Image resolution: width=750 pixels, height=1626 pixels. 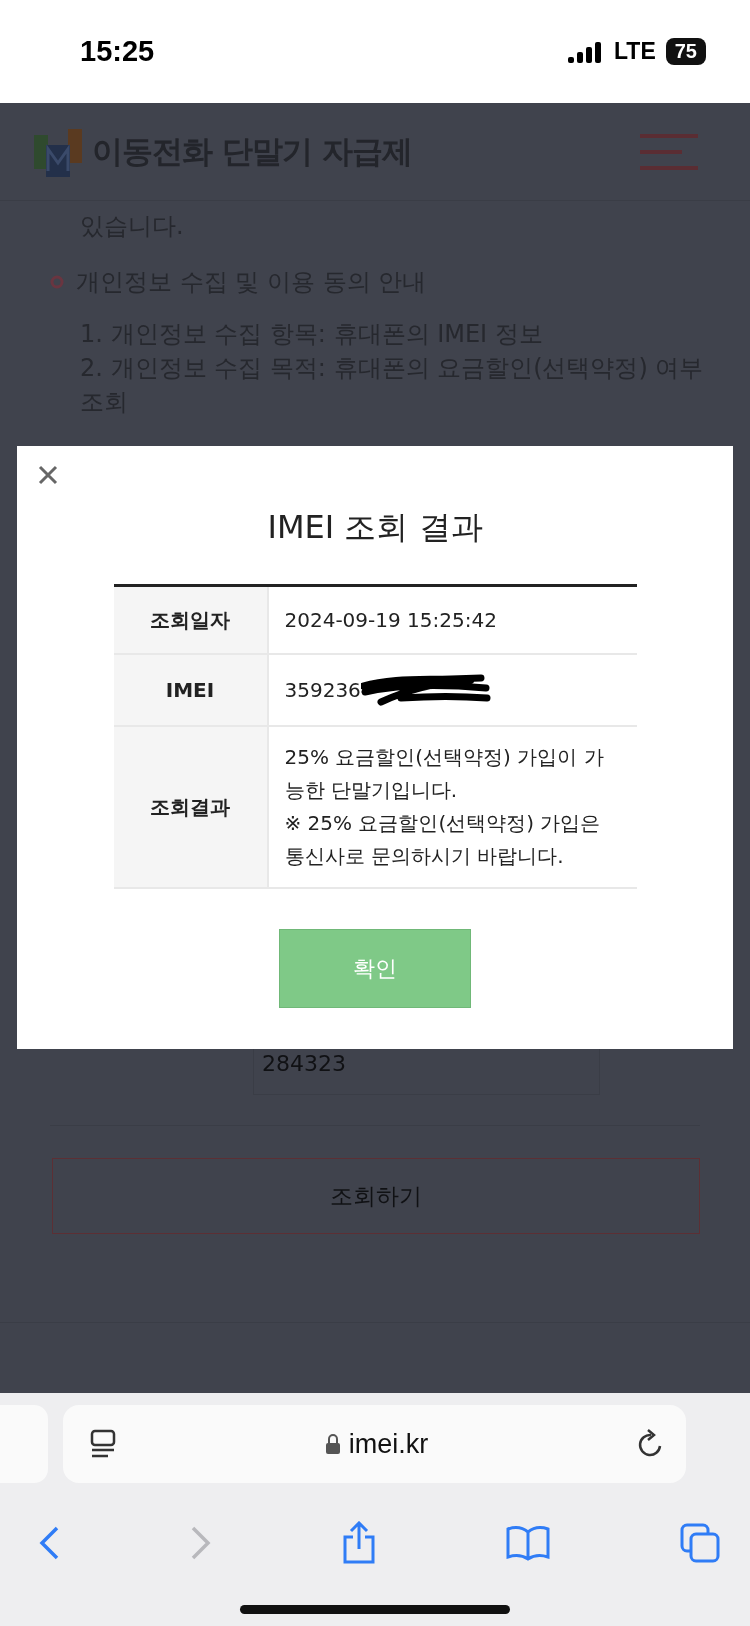 What do you see at coordinates (332, 1444) in the screenshot?
I see `lock-icon` at bounding box center [332, 1444].